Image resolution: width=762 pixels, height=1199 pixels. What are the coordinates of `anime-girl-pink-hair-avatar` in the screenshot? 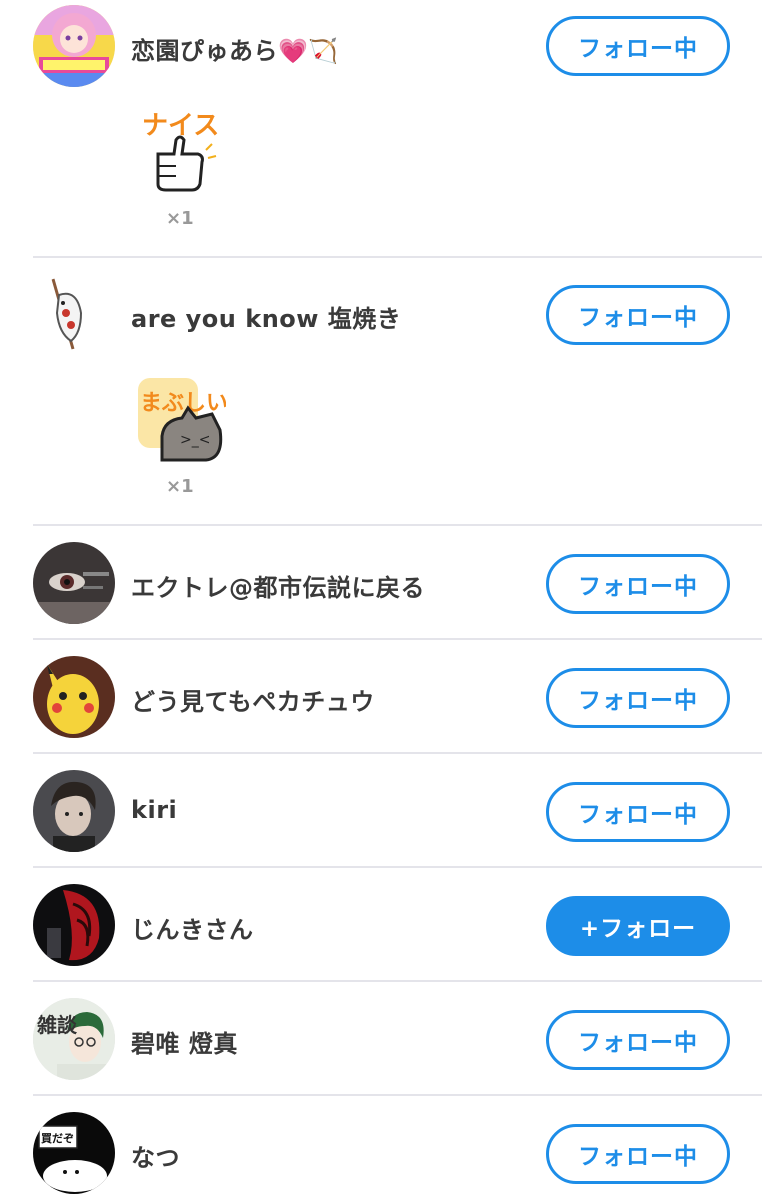 It's located at (74, 46).